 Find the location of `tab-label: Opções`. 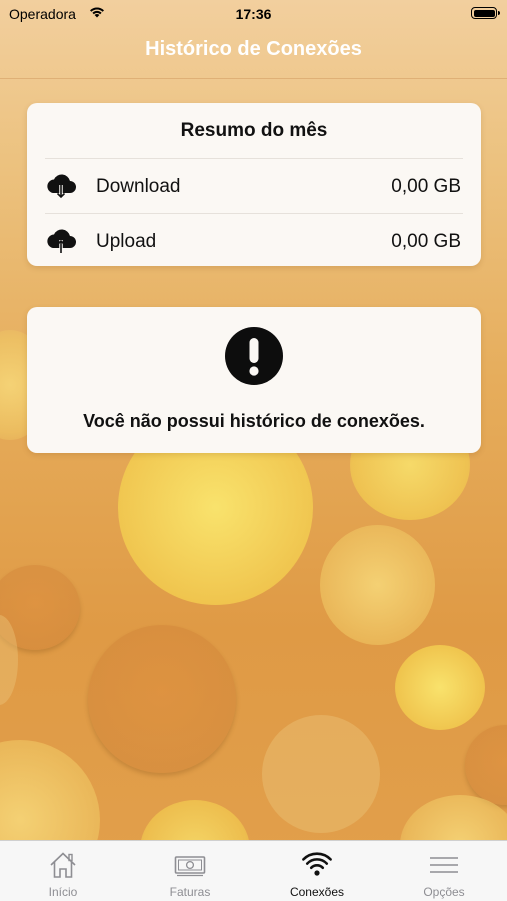

tab-label: Opções is located at coordinates (444, 892).